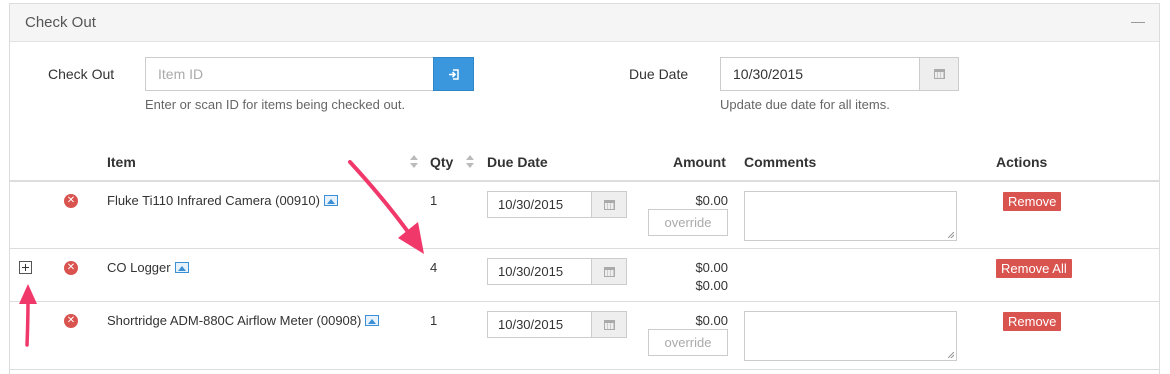 The width and height of the screenshot is (1170, 374). What do you see at coordinates (820, 74) in the screenshot?
I see `due-date-input: 10/30/2015` at bounding box center [820, 74].